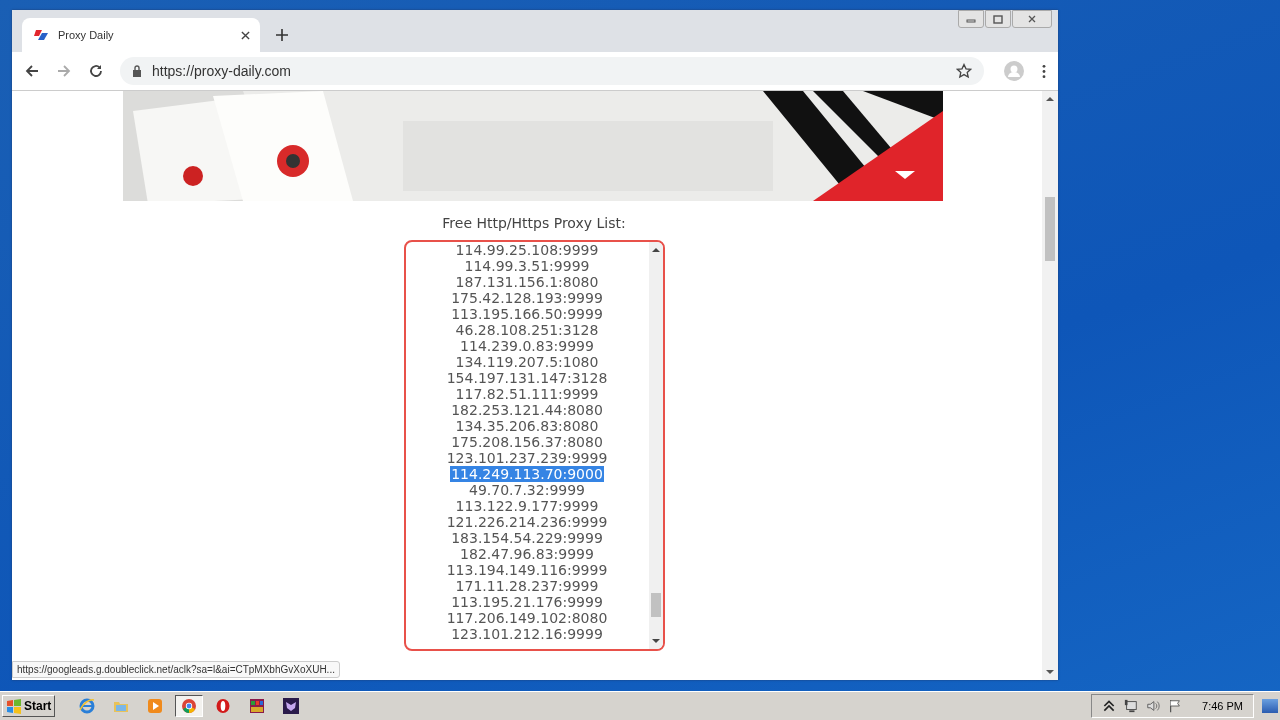 The width and height of the screenshot is (1280, 720). Describe the element at coordinates (527, 426) in the screenshot. I see `proxy-entry: 134.35.206.83:8080` at that location.